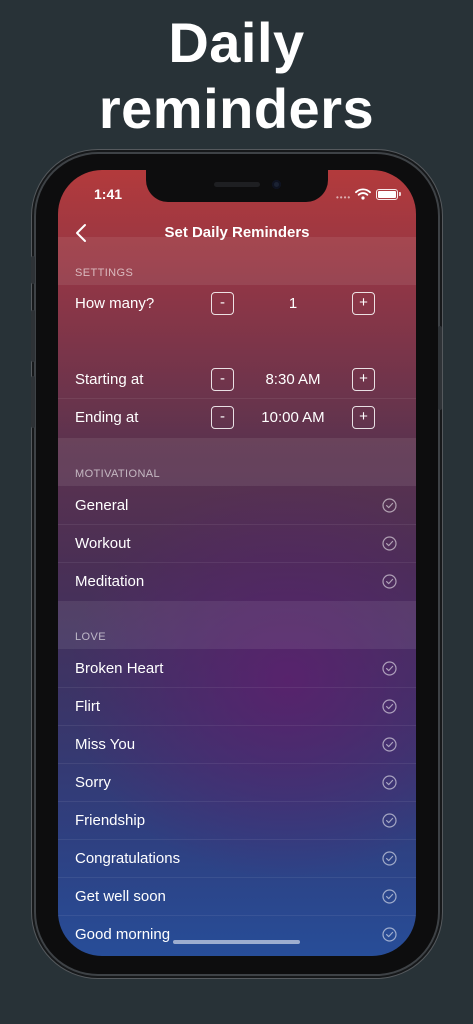 The image size is (473, 1024). What do you see at coordinates (118, 474) in the screenshot?
I see `section-title: MOTIVATIONAL` at bounding box center [118, 474].